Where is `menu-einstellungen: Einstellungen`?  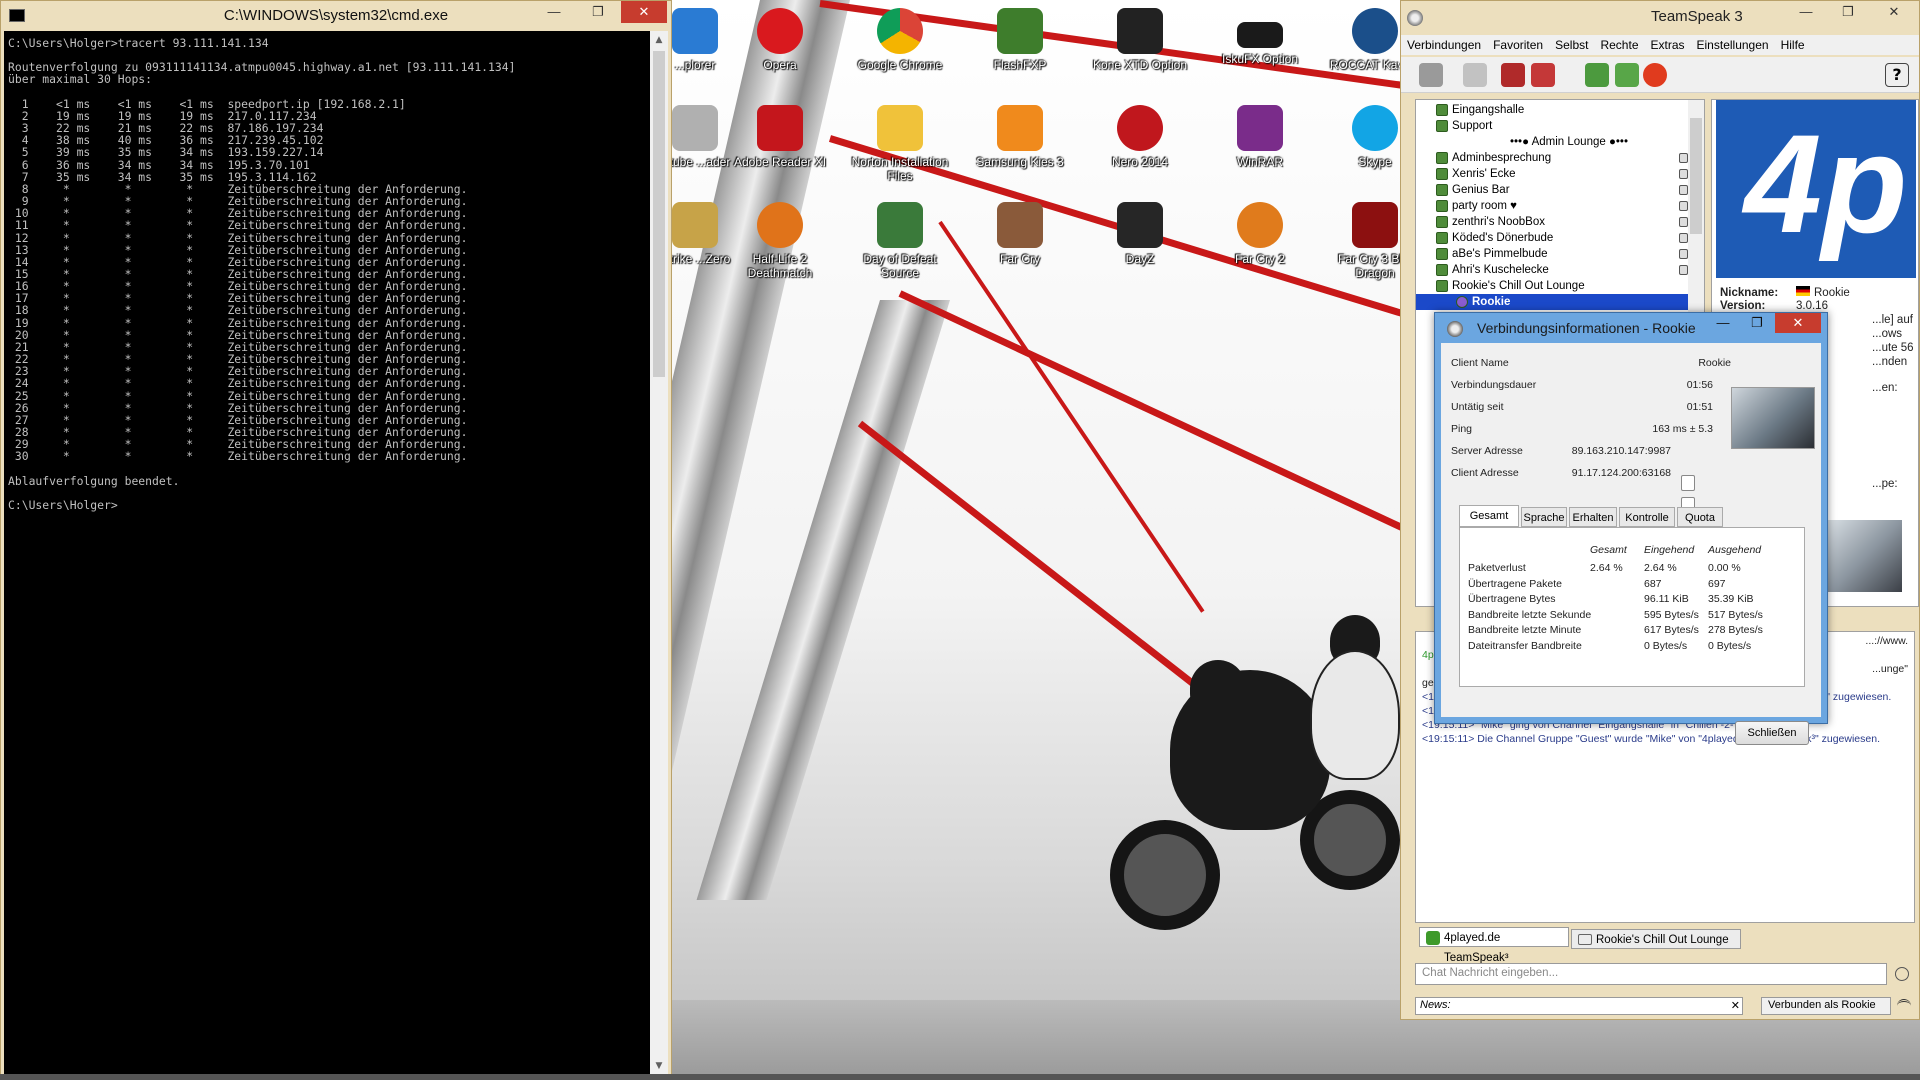
menu-einstellungen: Einstellungen is located at coordinates (1733, 43).